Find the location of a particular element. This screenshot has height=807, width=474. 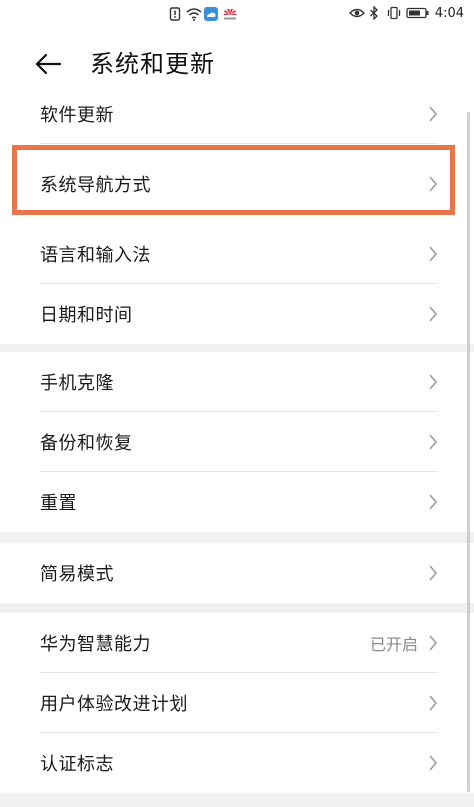

list-item-backup-restore: 备份和恢复 is located at coordinates (237, 442).